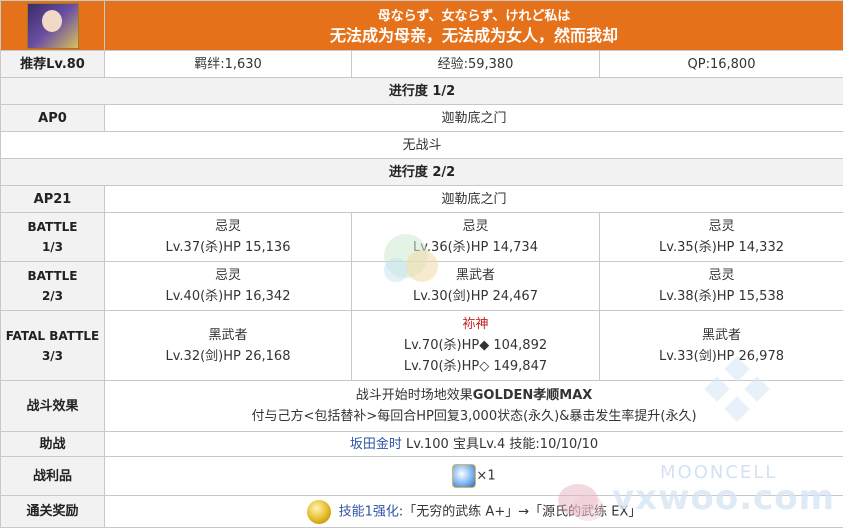 The height and width of the screenshot is (530, 843). What do you see at coordinates (52, 335) in the screenshot?
I see `battle-label-top: FATAL BATTLE` at bounding box center [52, 335].